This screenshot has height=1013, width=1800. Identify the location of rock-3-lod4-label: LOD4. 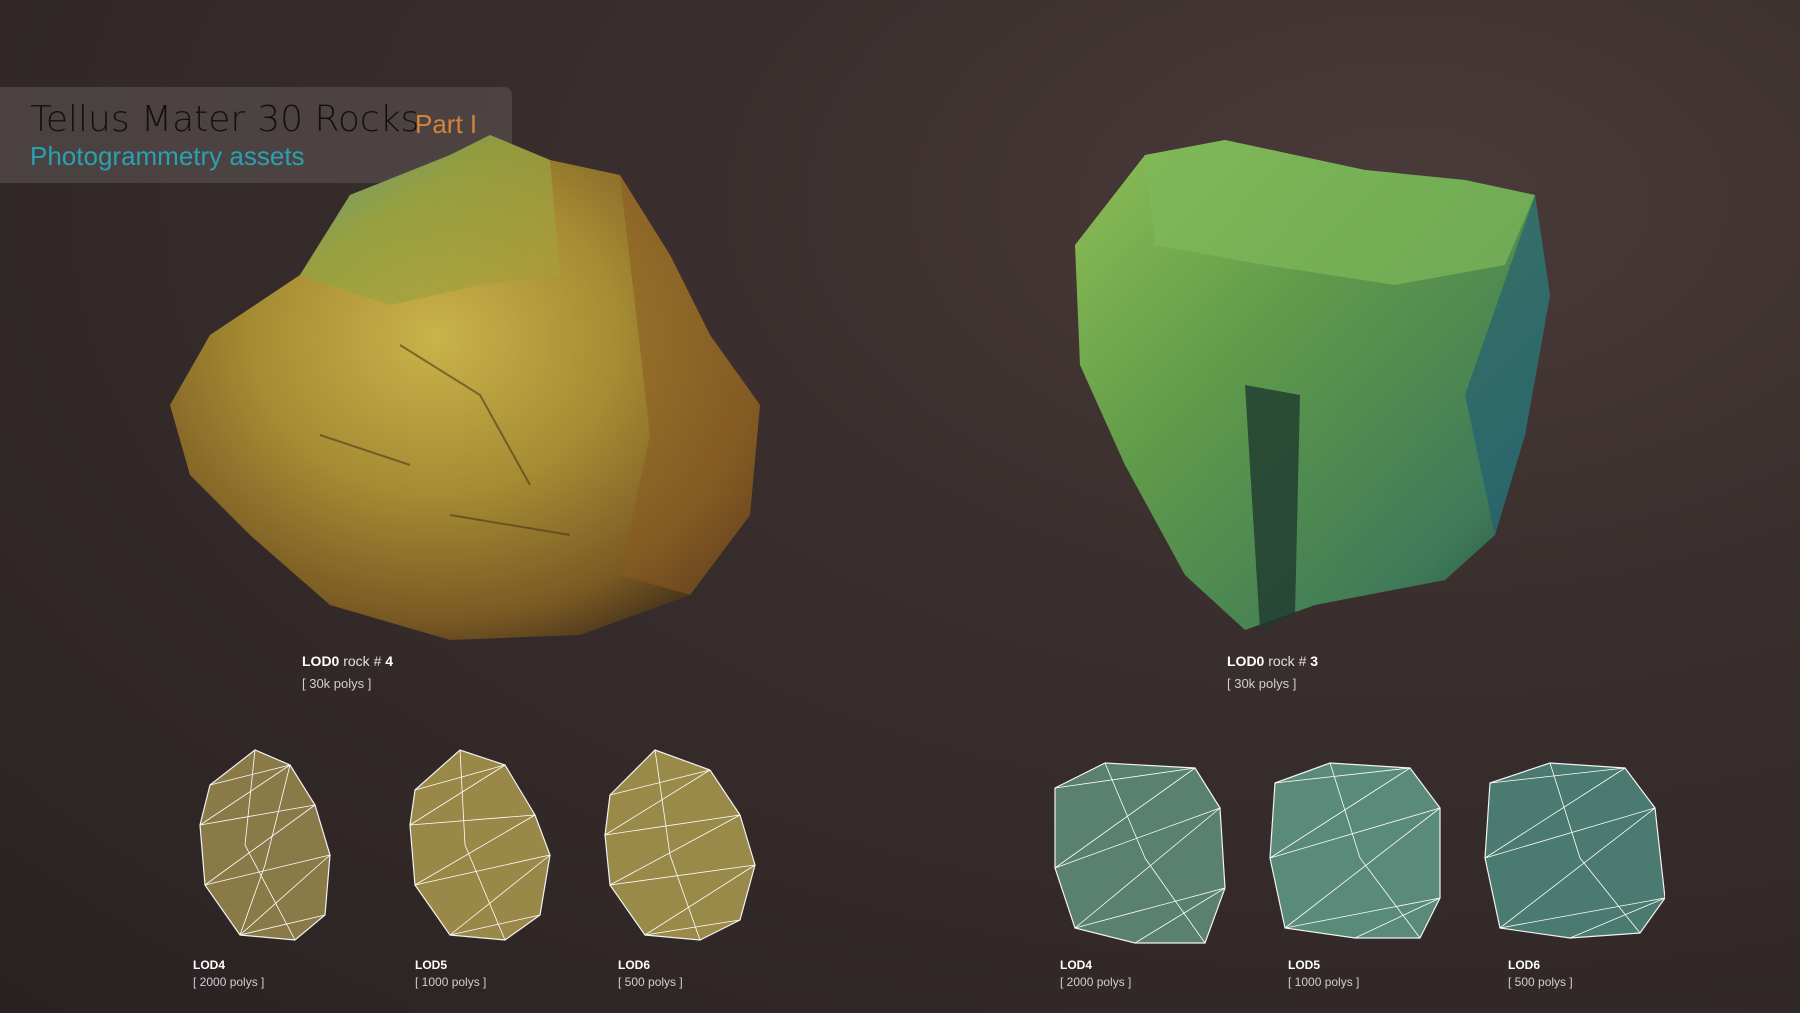
(1076, 965).